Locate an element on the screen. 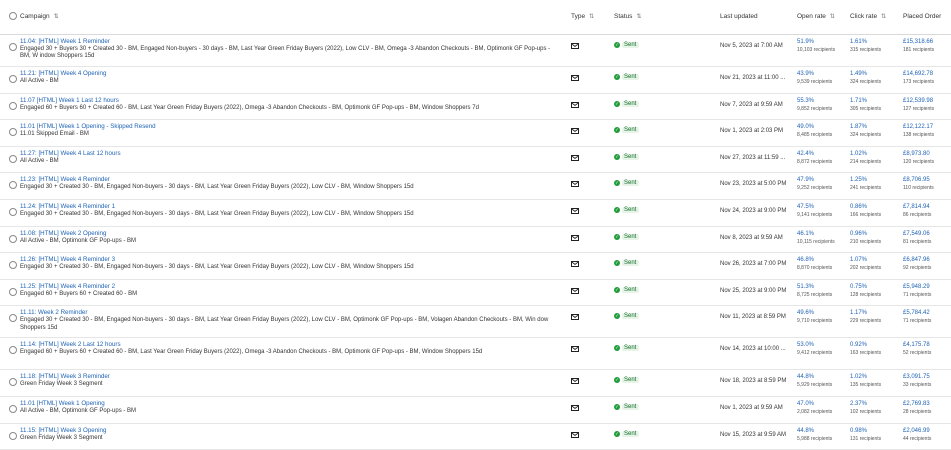 The width and height of the screenshot is (951, 450). click-rate-value: 1.61% is located at coordinates (858, 42).